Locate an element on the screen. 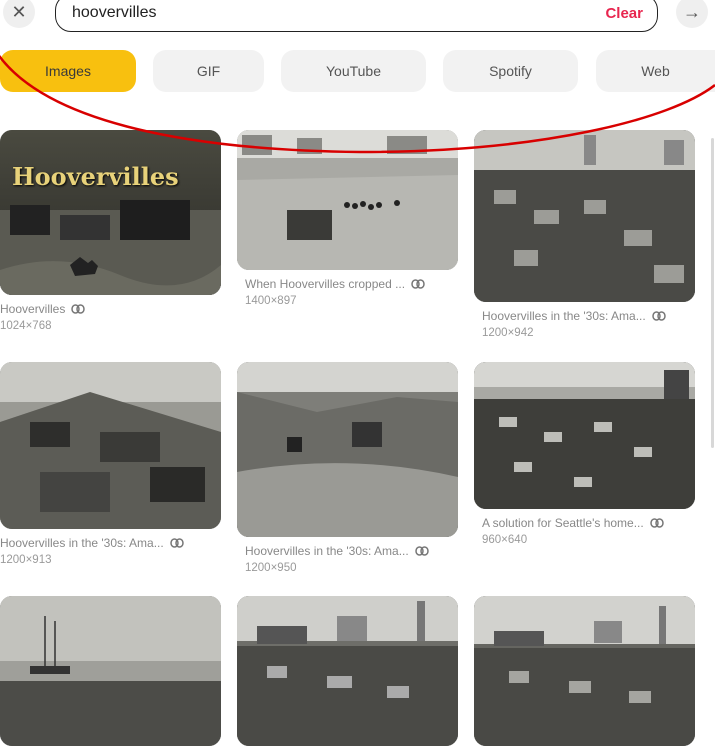 The height and width of the screenshot is (746, 715). tab-youtube: YouTube is located at coordinates (353, 71).